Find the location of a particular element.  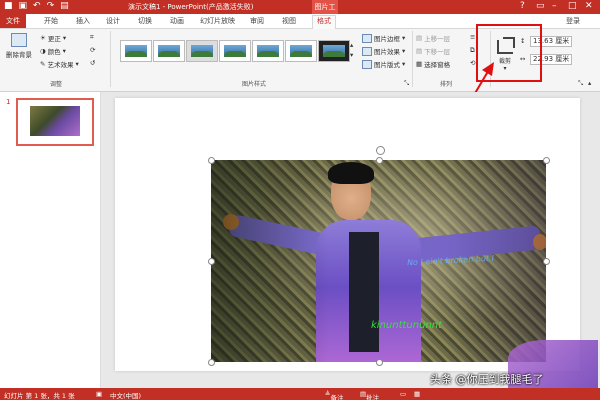

comments-button: ▤ 批注 is located at coordinates (369, 396).